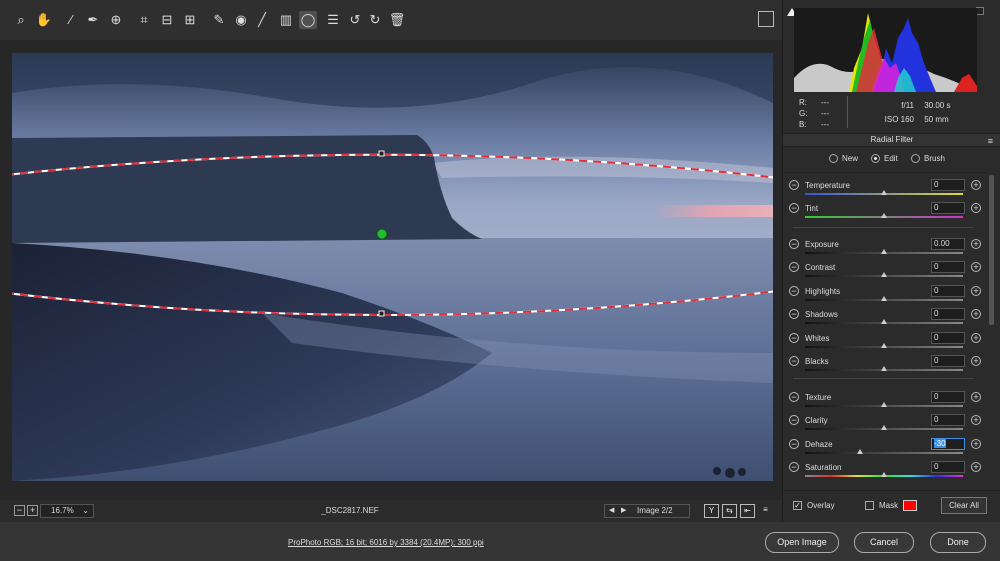 The width and height of the screenshot is (1000, 561). I want to click on done-button: Done, so click(958, 542).